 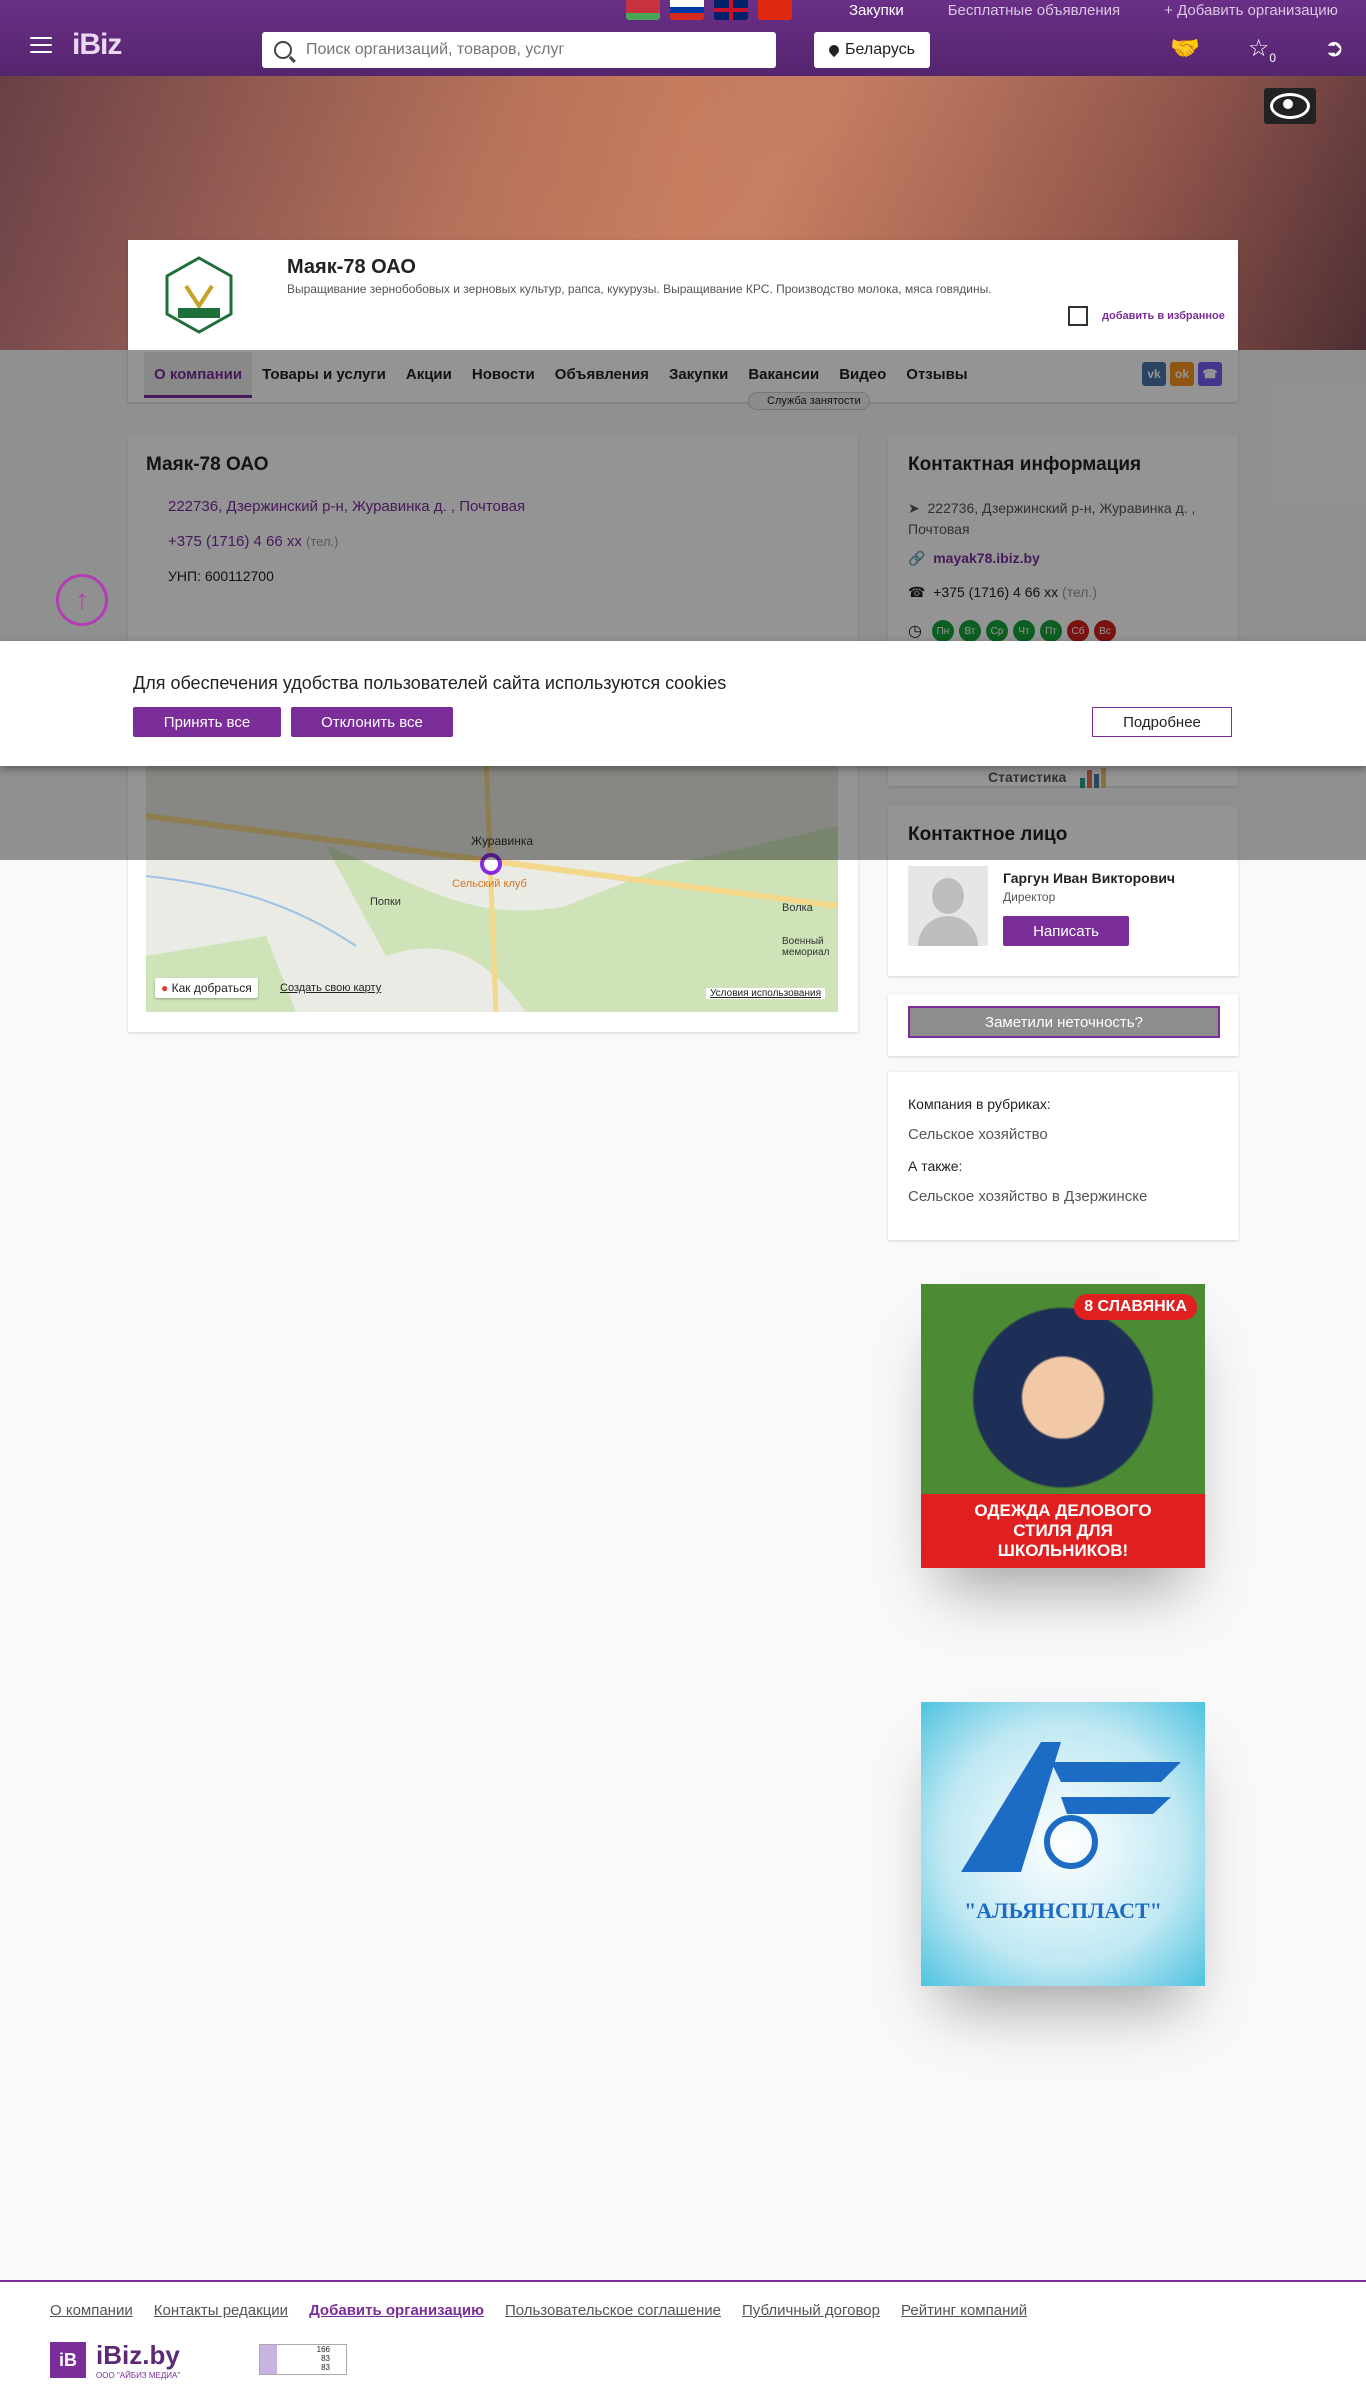 What do you see at coordinates (97, 45) in the screenshot?
I see `site-logo: iBiz` at bounding box center [97, 45].